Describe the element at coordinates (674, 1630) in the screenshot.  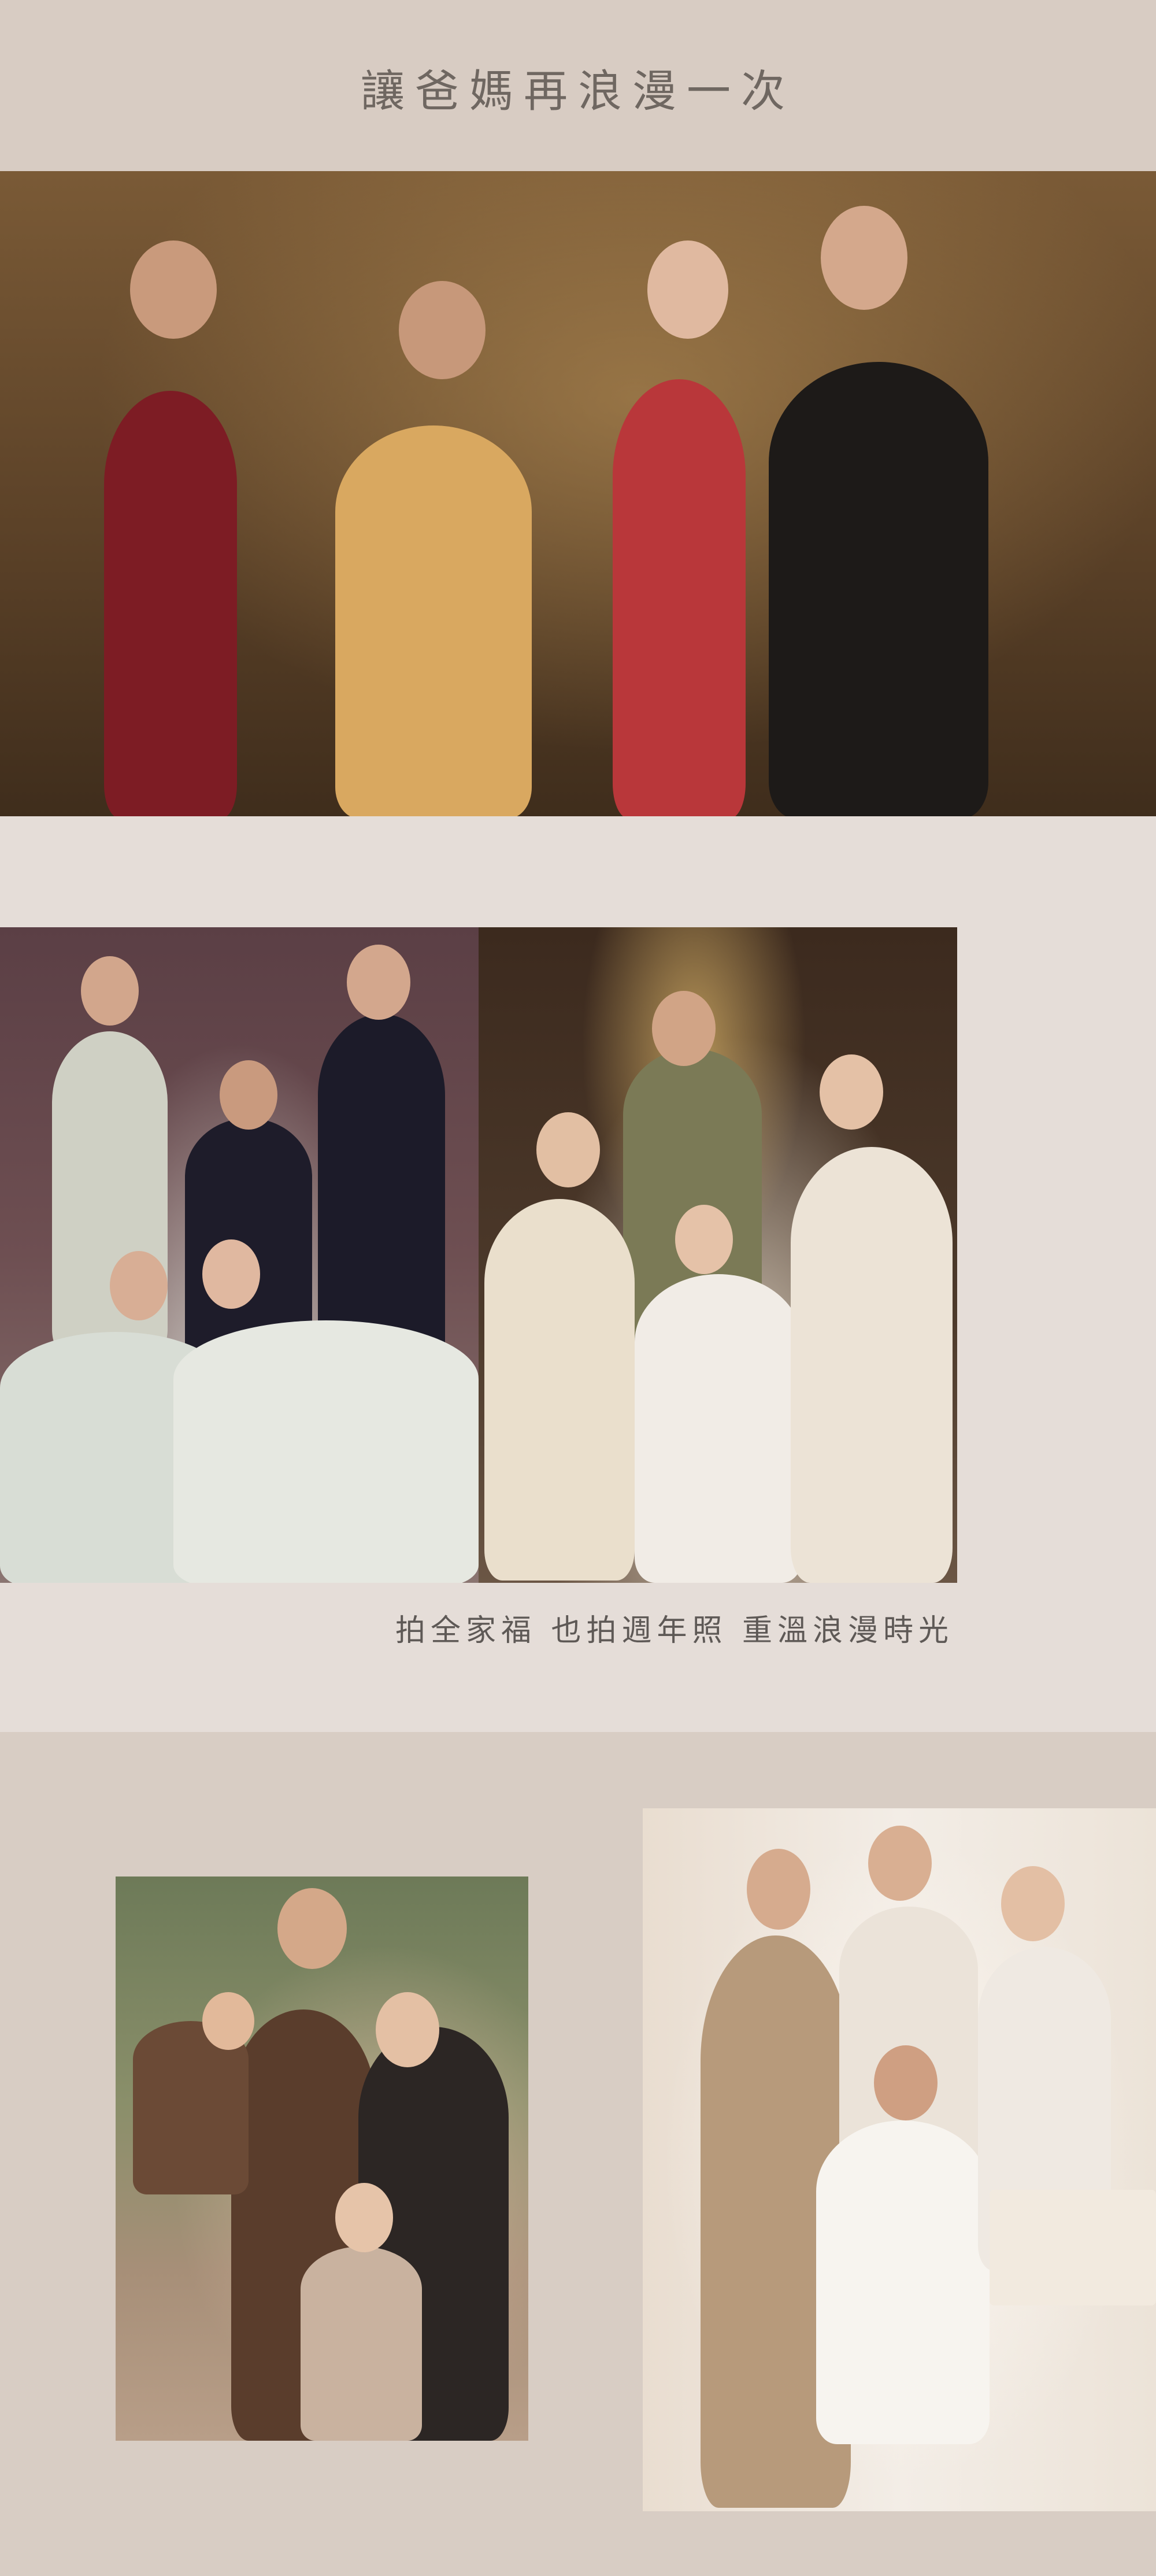
I see `caption-text: 拍全家福 也拍週年照 重溫浪漫時光` at that location.